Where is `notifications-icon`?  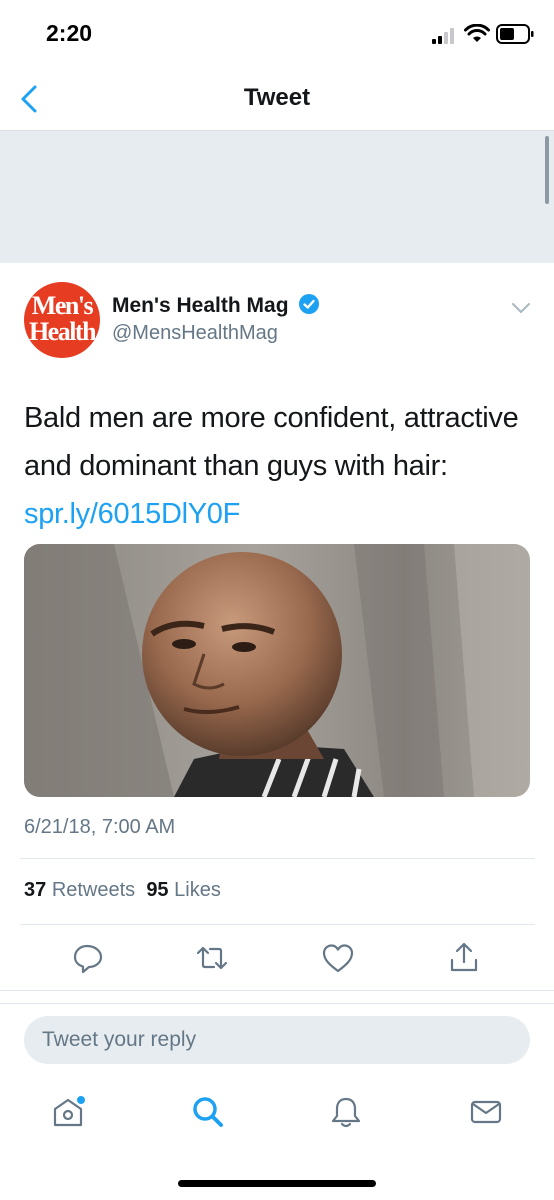
notifications-icon is located at coordinates (346, 1112).